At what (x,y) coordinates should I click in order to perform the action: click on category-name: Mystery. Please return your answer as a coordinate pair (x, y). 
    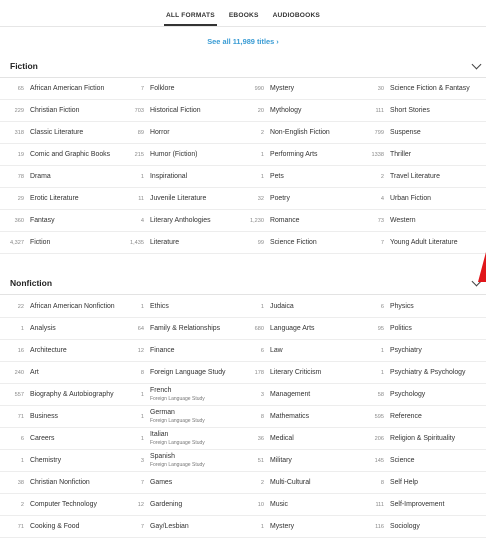
    Looking at the image, I should click on (282, 527).